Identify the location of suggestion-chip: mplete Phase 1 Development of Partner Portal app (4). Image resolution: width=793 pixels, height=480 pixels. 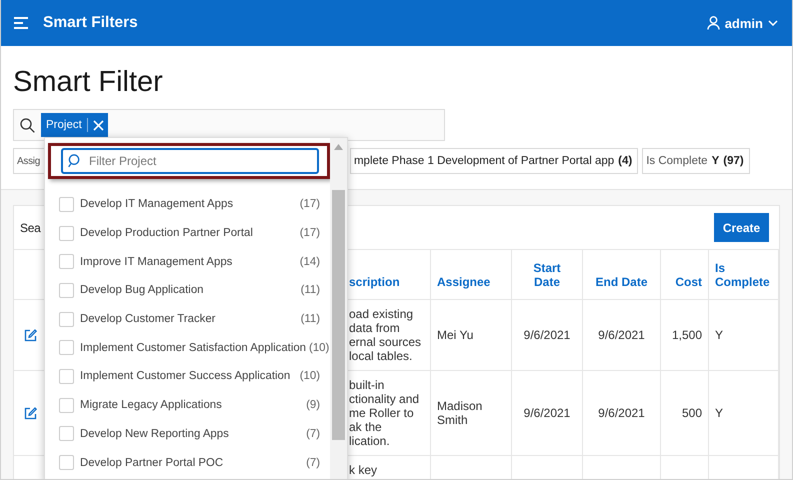
(494, 161).